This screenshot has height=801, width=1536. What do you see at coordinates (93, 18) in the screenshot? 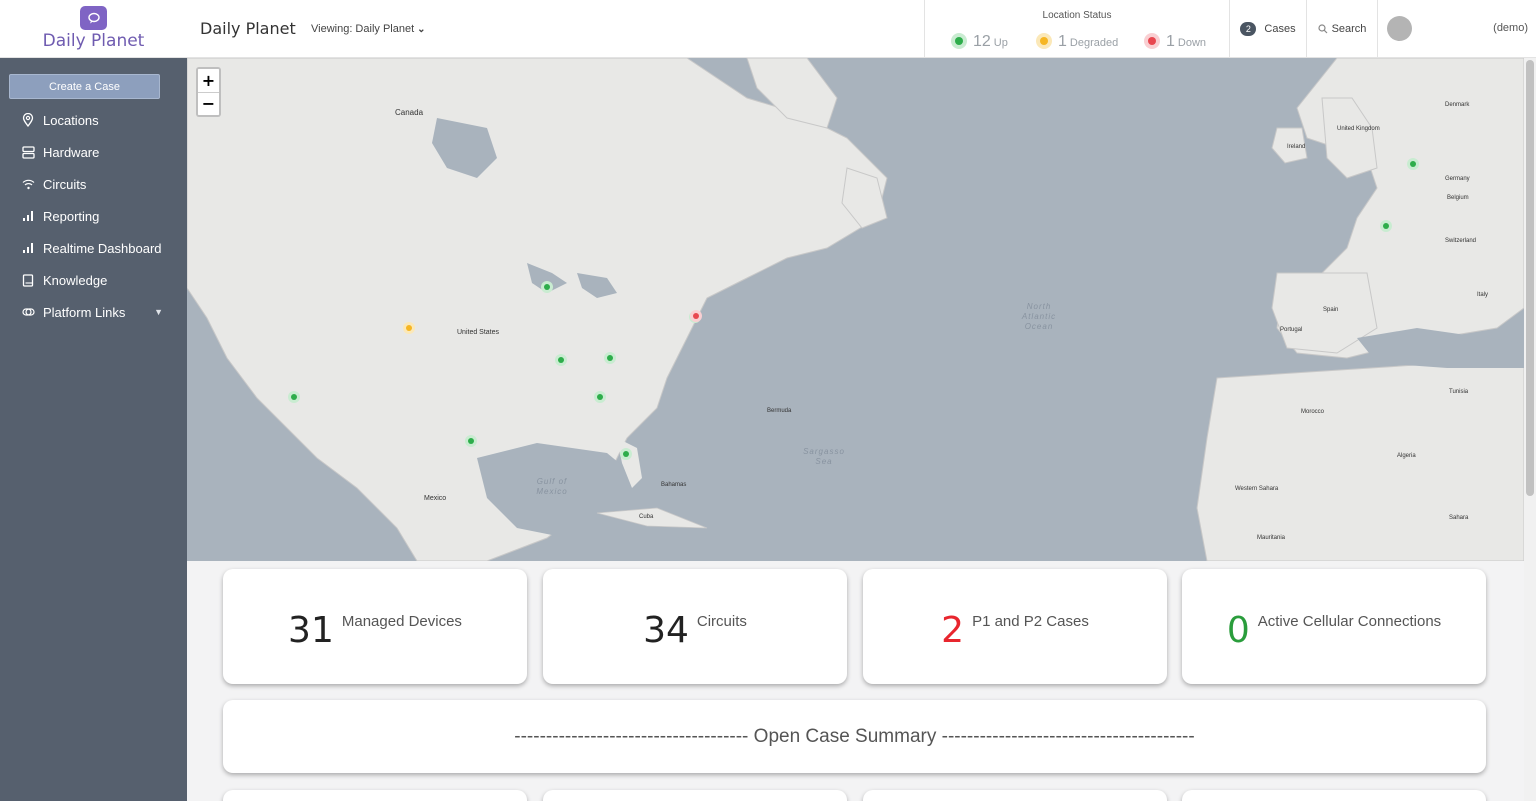
I see `brand-logo-icon` at bounding box center [93, 18].